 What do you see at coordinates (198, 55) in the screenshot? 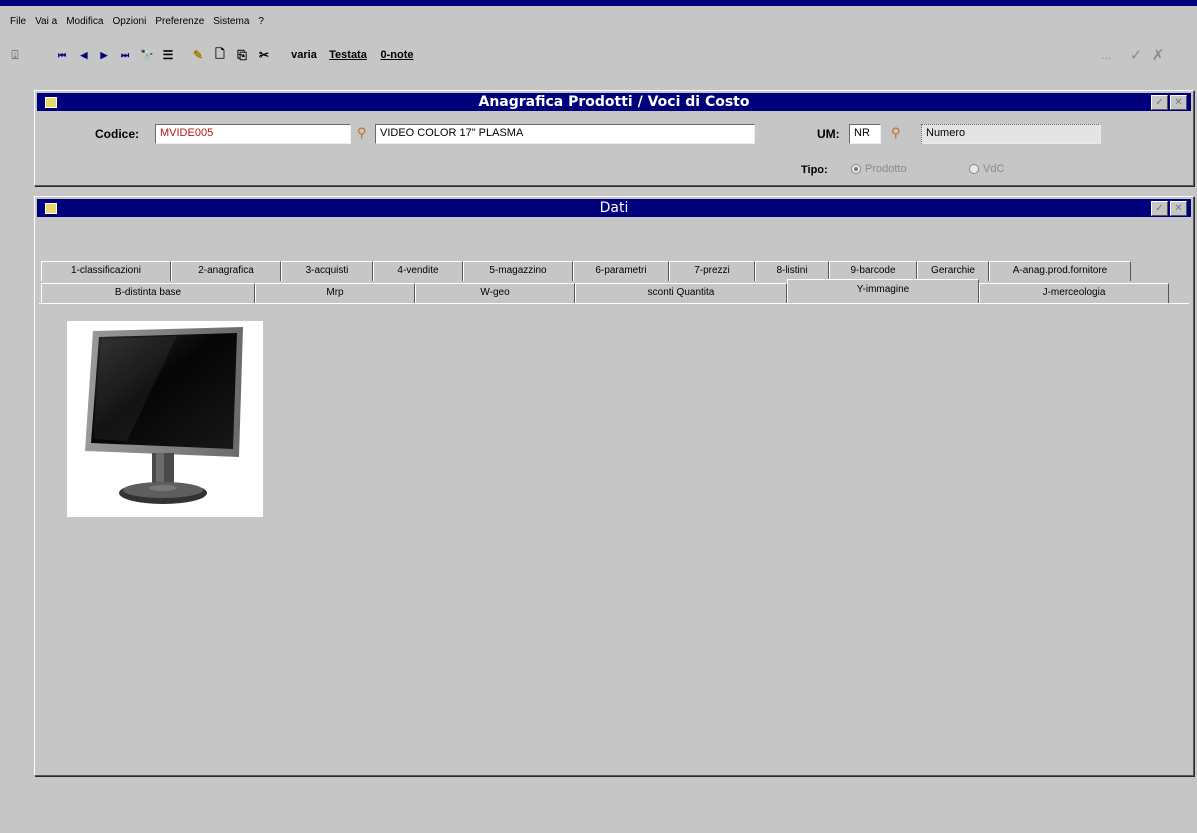
I see `edit-icon: ✎` at bounding box center [198, 55].